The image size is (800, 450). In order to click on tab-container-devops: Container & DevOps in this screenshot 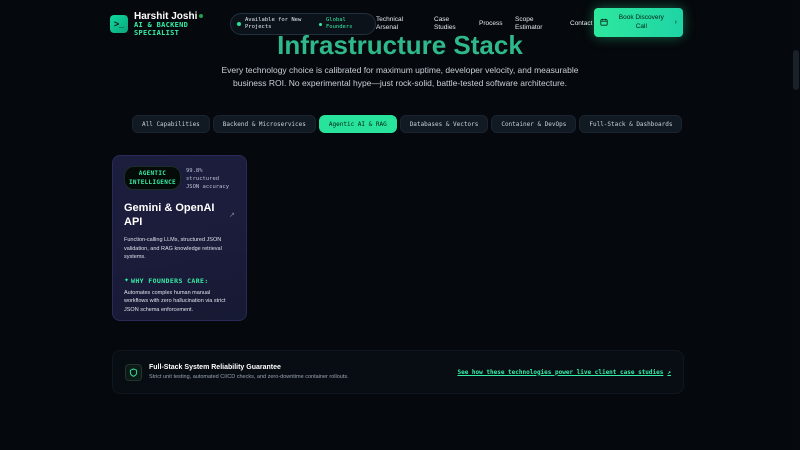, I will do `click(534, 124)`.